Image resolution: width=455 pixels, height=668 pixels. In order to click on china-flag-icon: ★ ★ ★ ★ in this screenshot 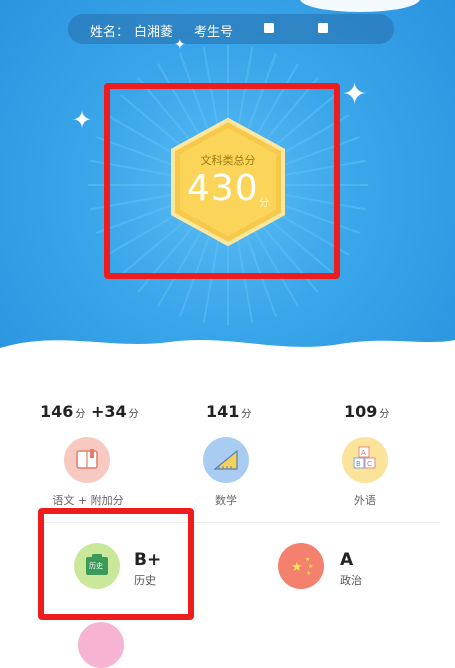, I will do `click(302, 566)`.